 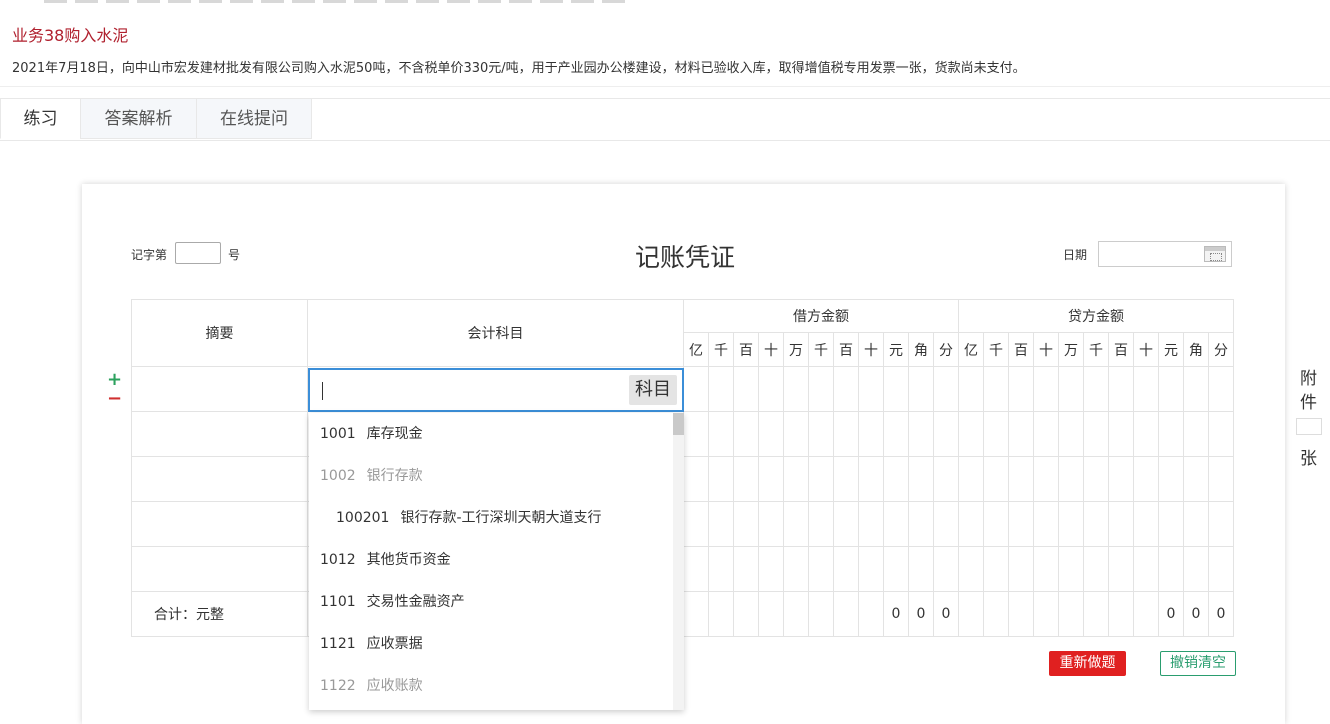 I want to click on add-row-icon: +, so click(x=114, y=379).